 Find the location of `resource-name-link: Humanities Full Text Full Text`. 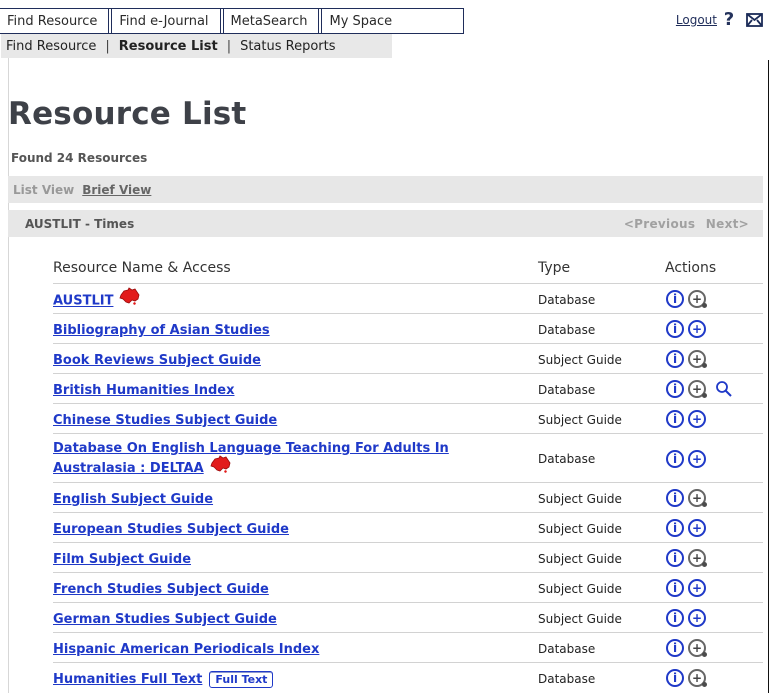

resource-name-link: Humanities Full Text Full Text is located at coordinates (283, 680).